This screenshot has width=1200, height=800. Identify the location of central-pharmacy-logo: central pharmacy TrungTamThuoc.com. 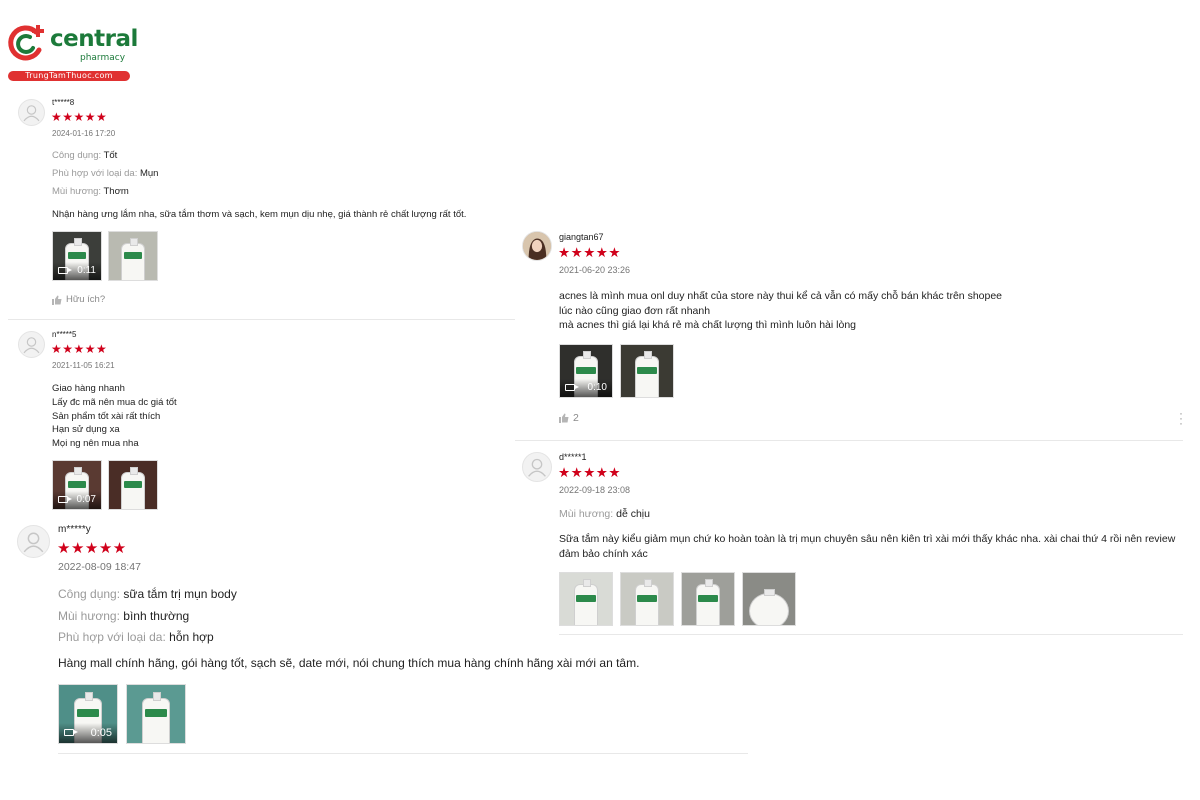
(72, 52).